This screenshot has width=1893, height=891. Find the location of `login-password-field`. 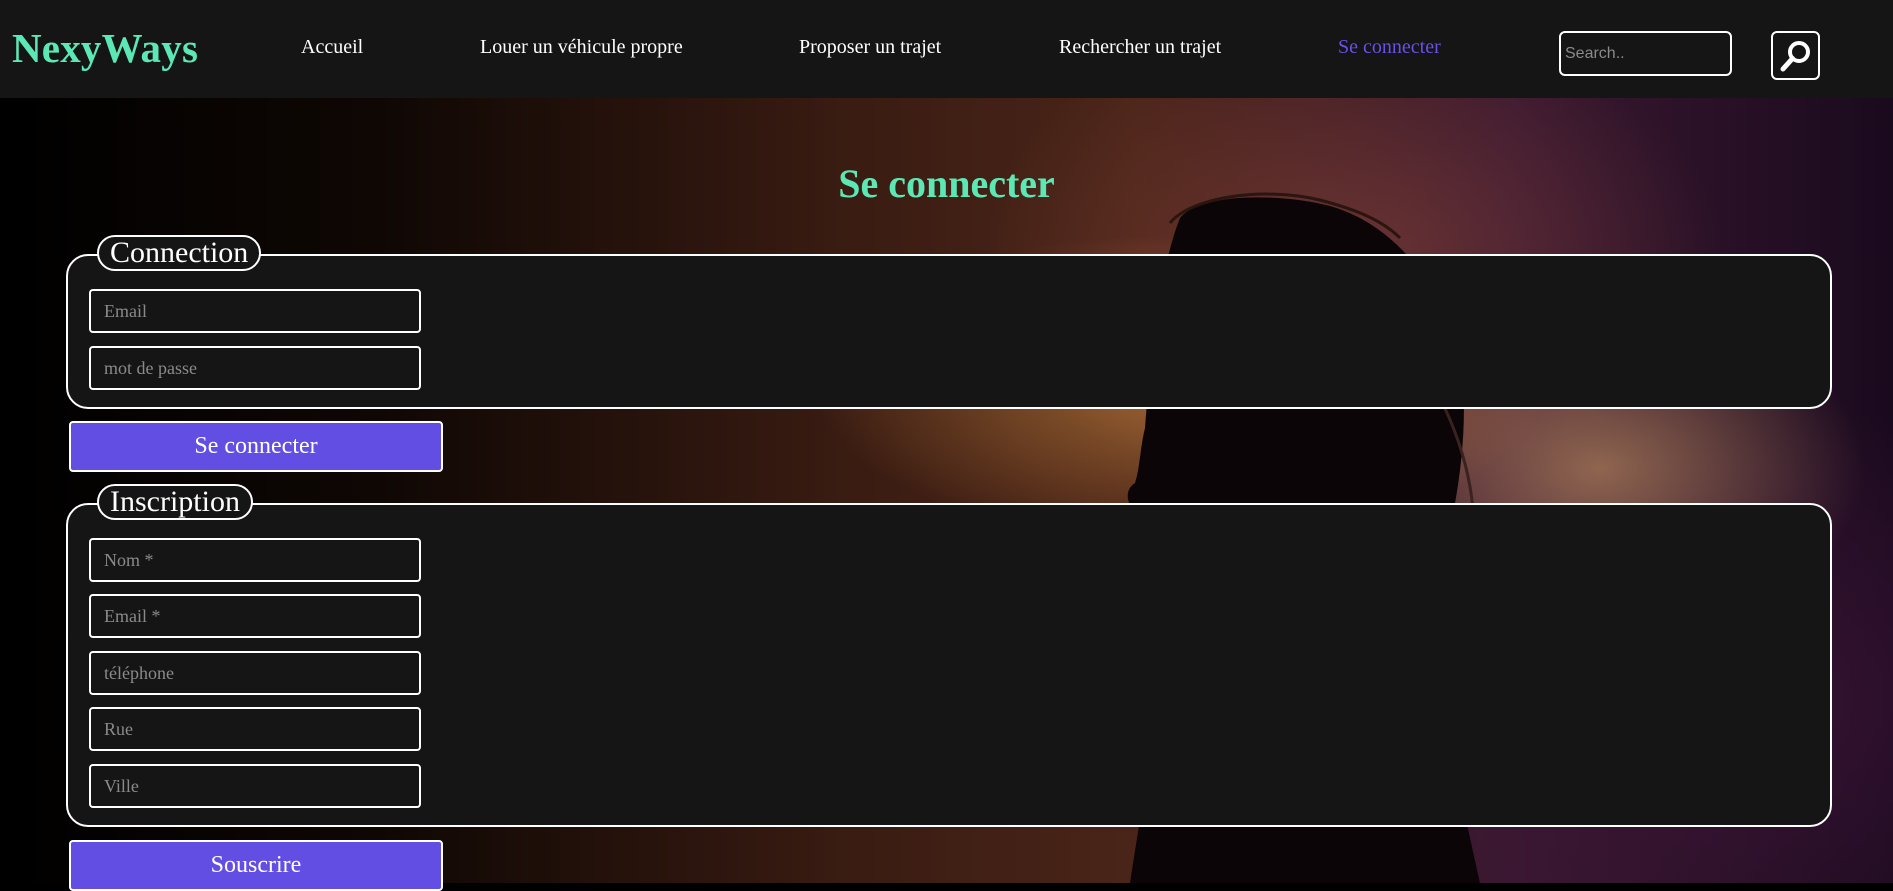

login-password-field is located at coordinates (255, 368).